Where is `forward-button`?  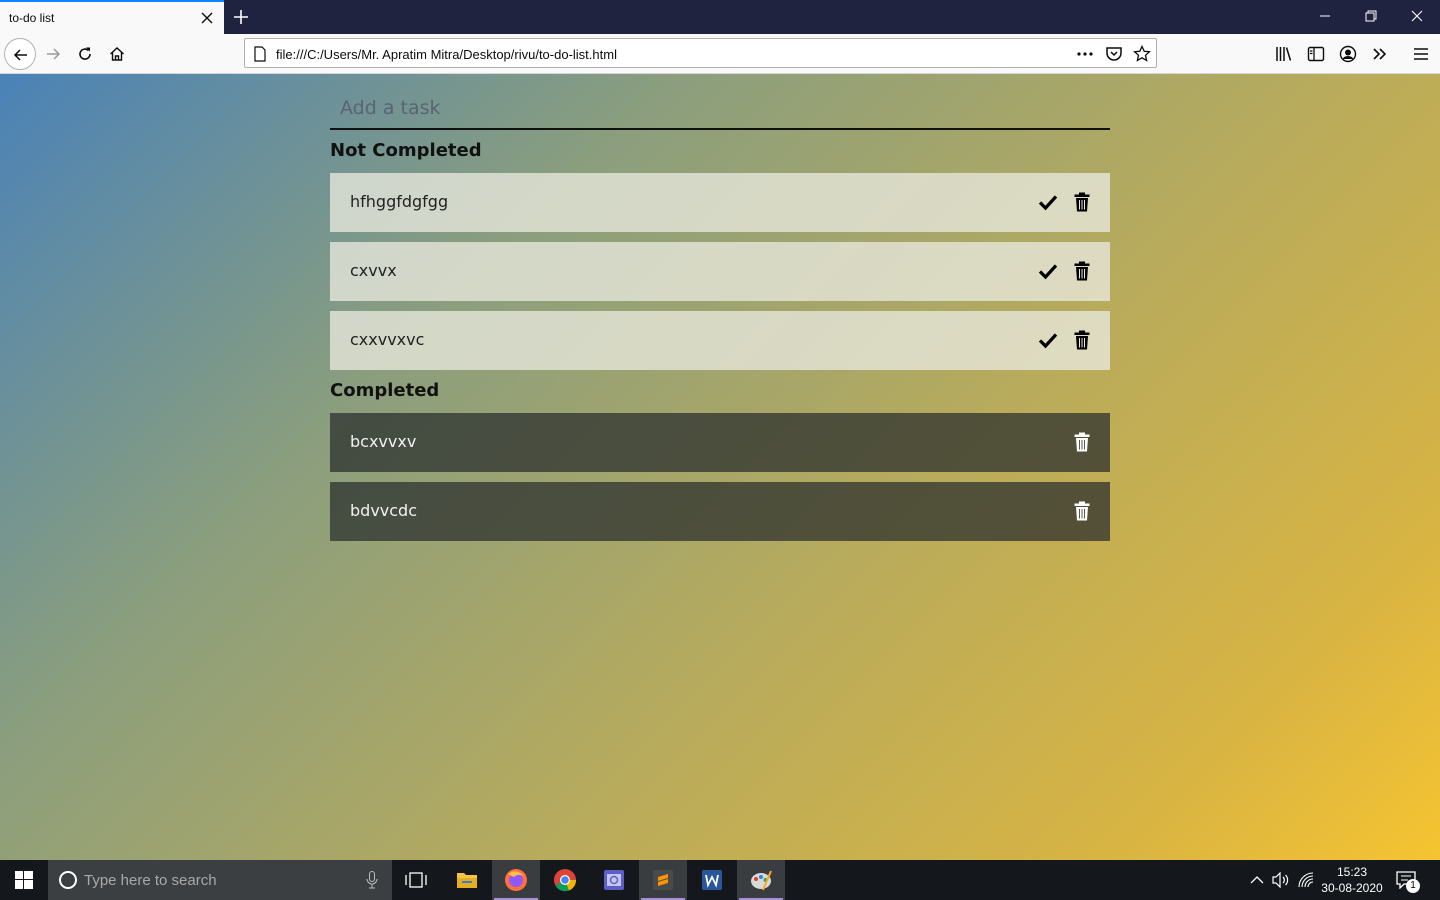 forward-button is located at coordinates (53, 54).